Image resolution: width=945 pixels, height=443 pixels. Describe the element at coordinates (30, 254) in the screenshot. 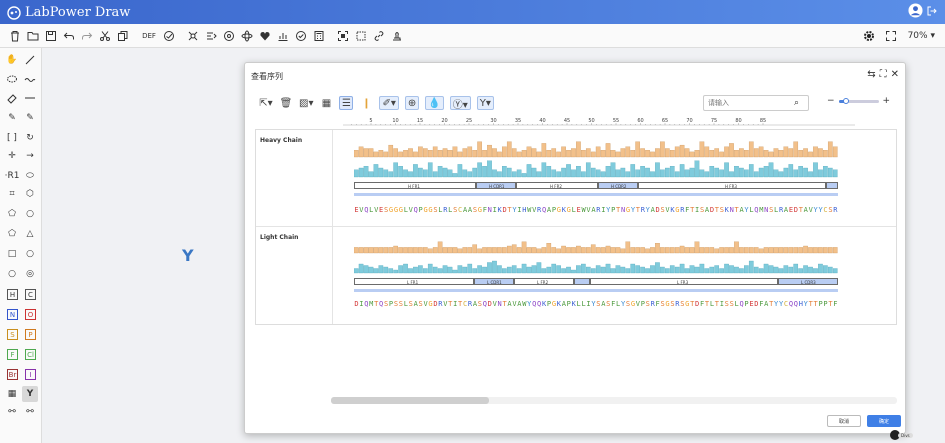

I see `circle-outline-icon: ○` at that location.